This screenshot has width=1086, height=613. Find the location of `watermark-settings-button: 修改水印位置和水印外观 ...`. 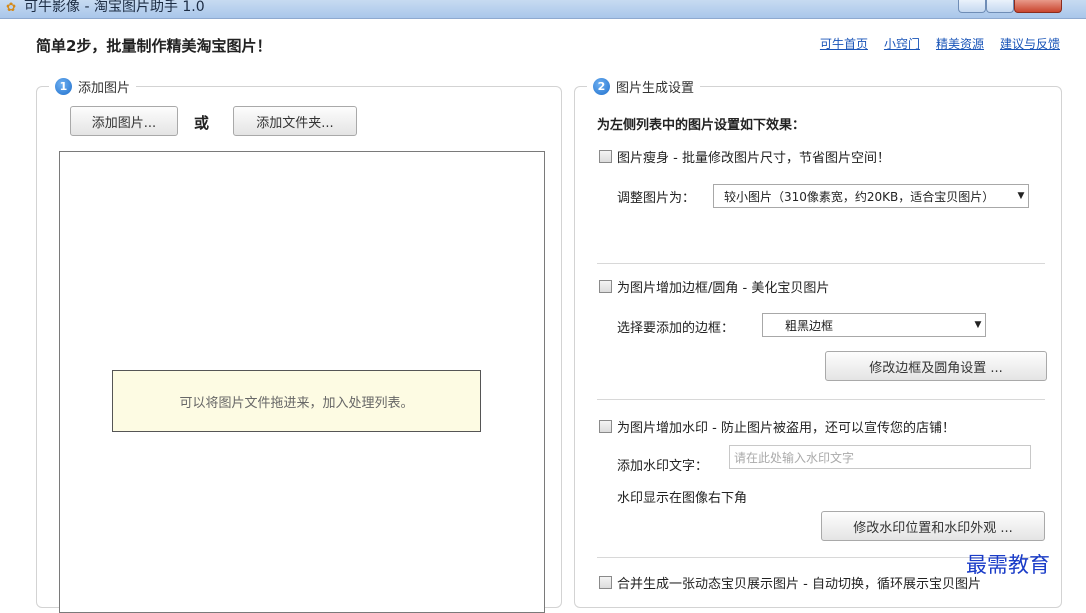

watermark-settings-button: 修改水印位置和水印外观 ... is located at coordinates (933, 526).